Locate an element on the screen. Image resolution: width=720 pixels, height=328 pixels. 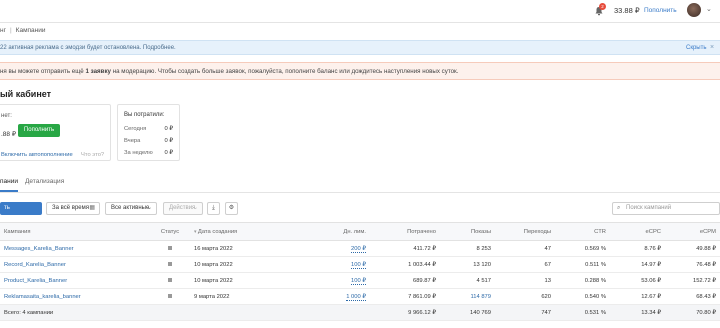
daily-limit: 200 ₽ is located at coordinates (320, 248).